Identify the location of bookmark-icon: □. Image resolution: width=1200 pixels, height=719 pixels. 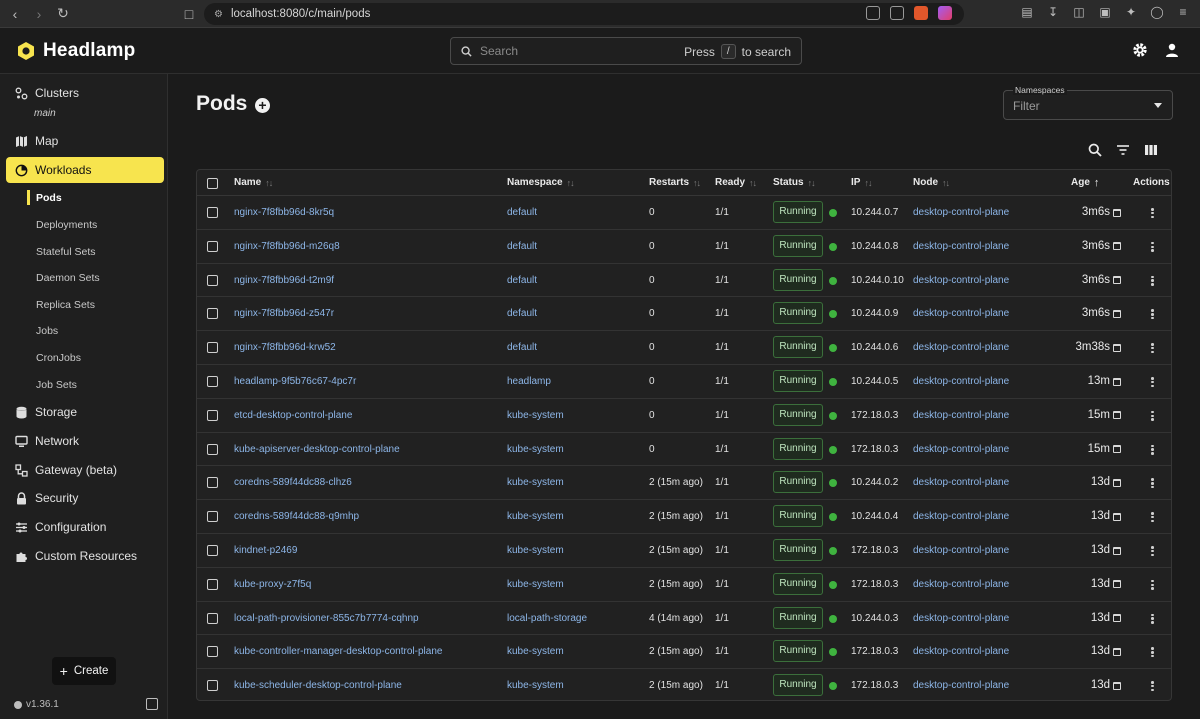
(189, 14).